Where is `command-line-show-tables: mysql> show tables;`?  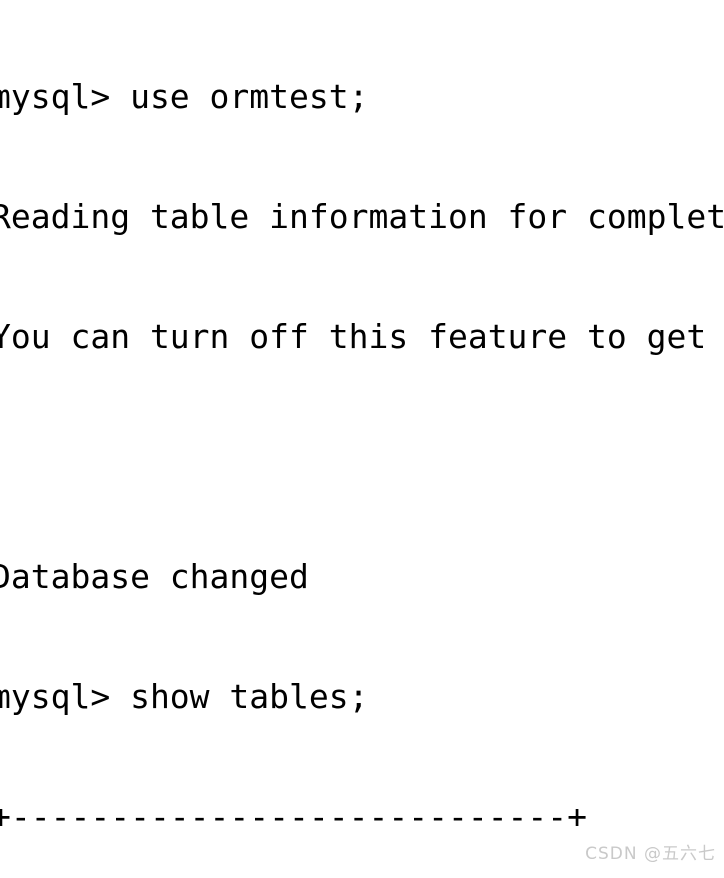 command-line-show-tables: mysql> show tables; is located at coordinates (184, 696).